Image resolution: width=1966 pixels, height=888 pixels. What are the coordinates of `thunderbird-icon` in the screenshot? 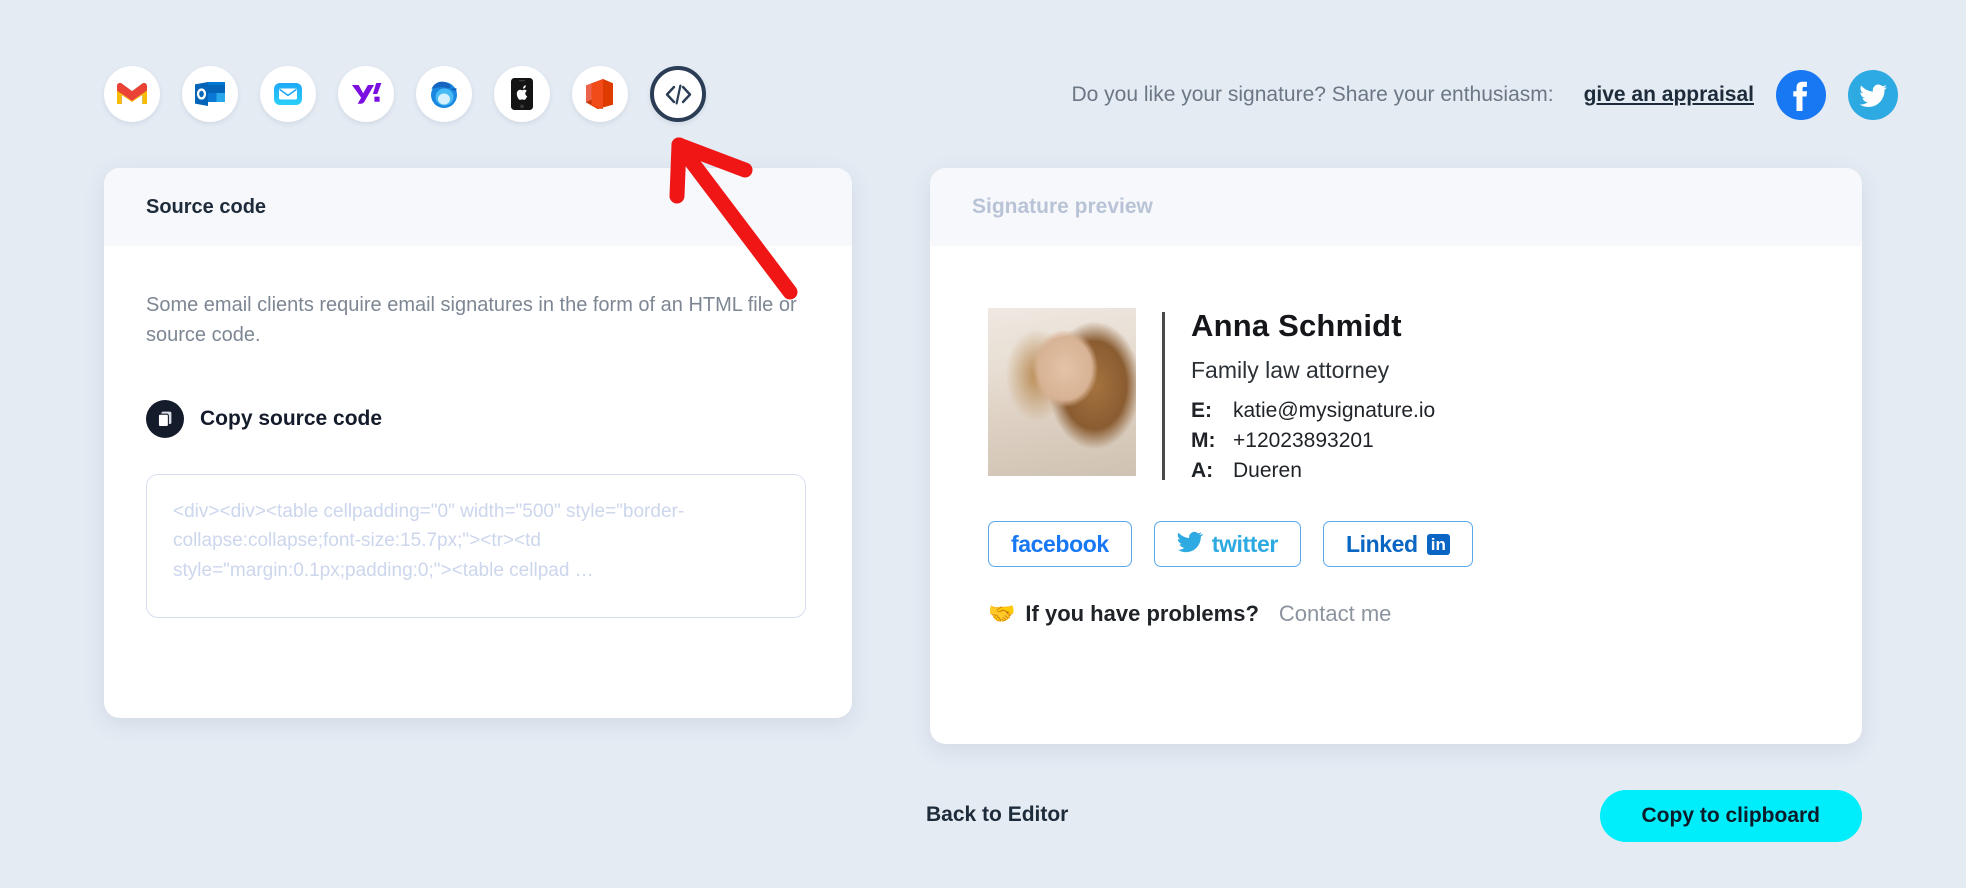 It's located at (444, 94).